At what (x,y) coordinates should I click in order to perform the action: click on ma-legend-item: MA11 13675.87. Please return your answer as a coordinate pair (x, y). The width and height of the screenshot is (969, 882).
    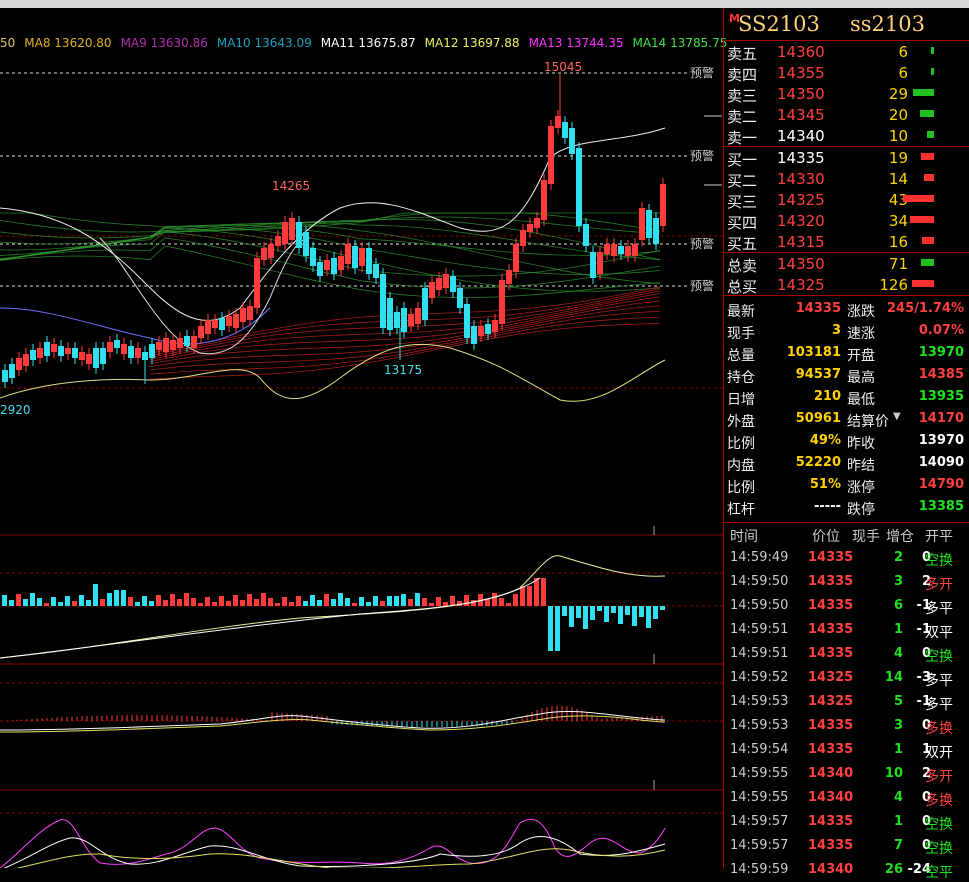
    Looking at the image, I should click on (368, 43).